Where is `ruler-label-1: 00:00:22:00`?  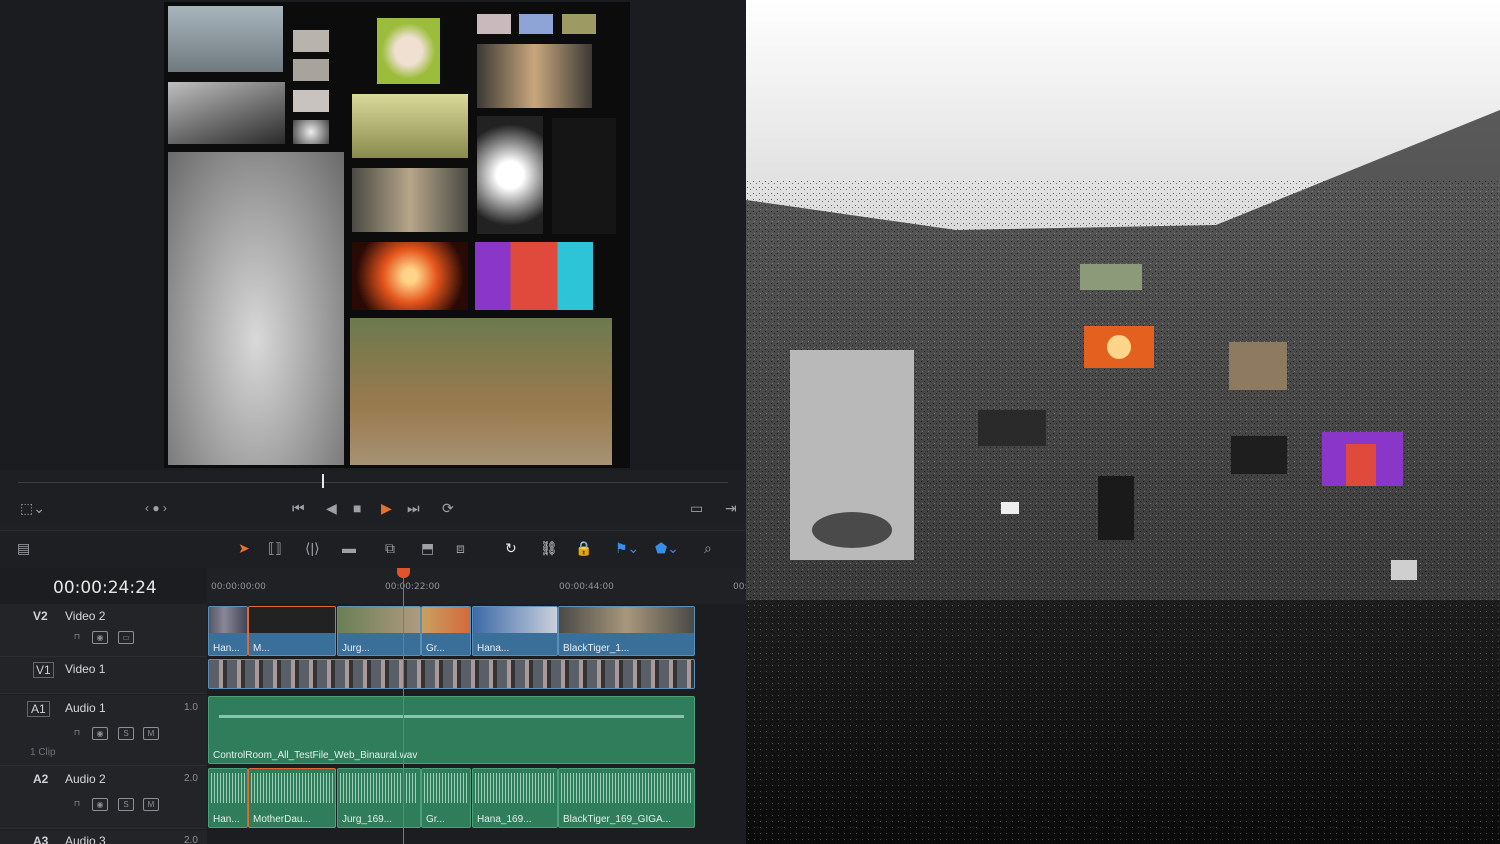
ruler-label-1: 00:00:22:00 is located at coordinates (412, 587).